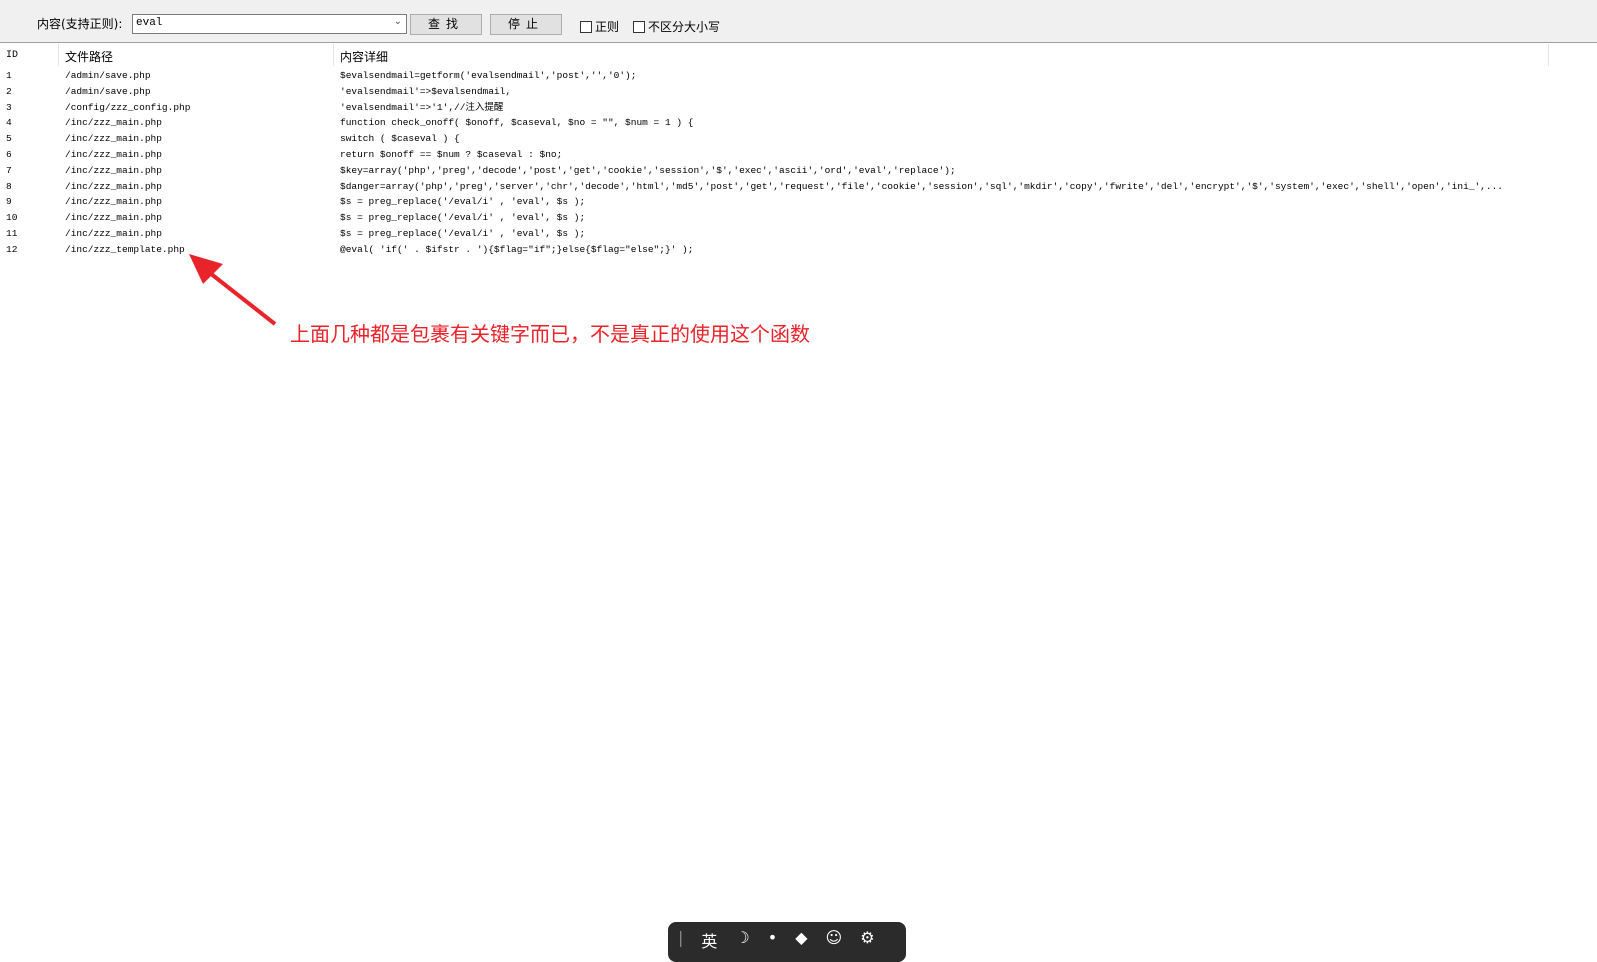 The height and width of the screenshot is (962, 1597). What do you see at coordinates (607, 27) in the screenshot?
I see `regex-label: 正则` at bounding box center [607, 27].